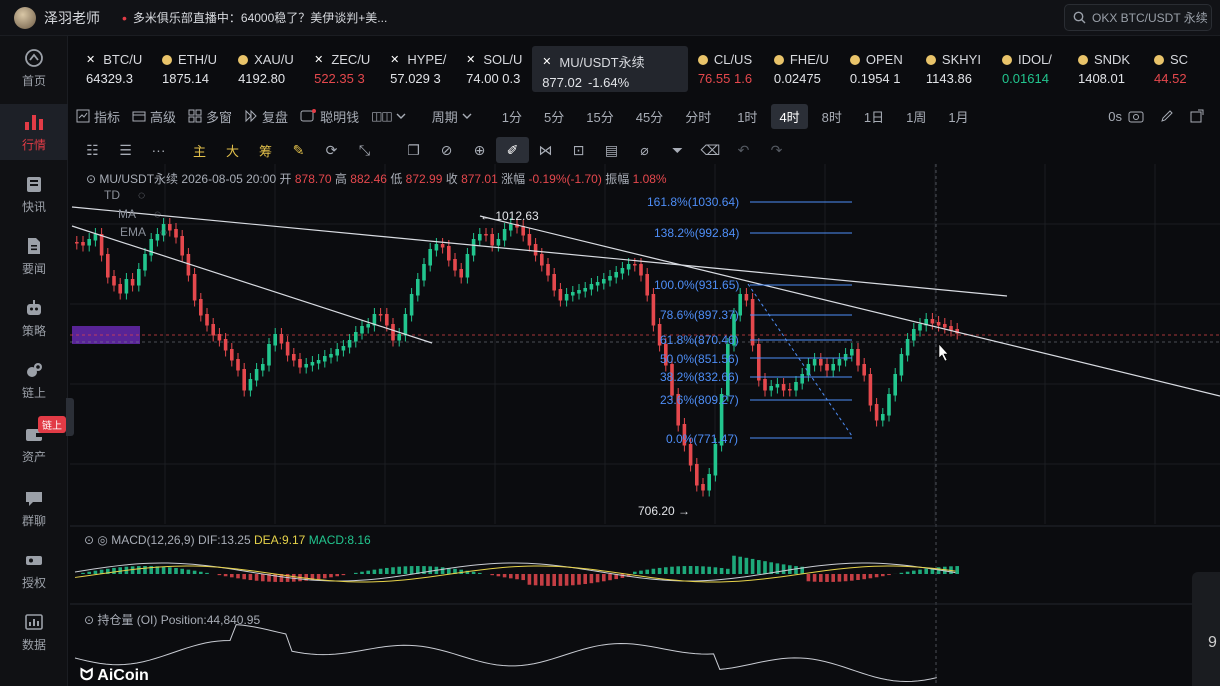  I want to click on chevron-down-icon, so click(467, 116).